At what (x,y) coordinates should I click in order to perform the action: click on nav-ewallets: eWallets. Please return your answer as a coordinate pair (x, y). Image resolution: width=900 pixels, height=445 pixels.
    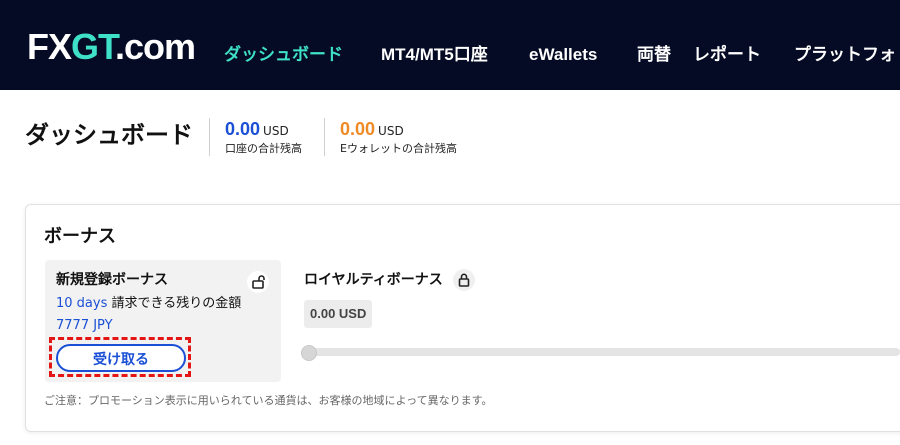
    Looking at the image, I should click on (563, 55).